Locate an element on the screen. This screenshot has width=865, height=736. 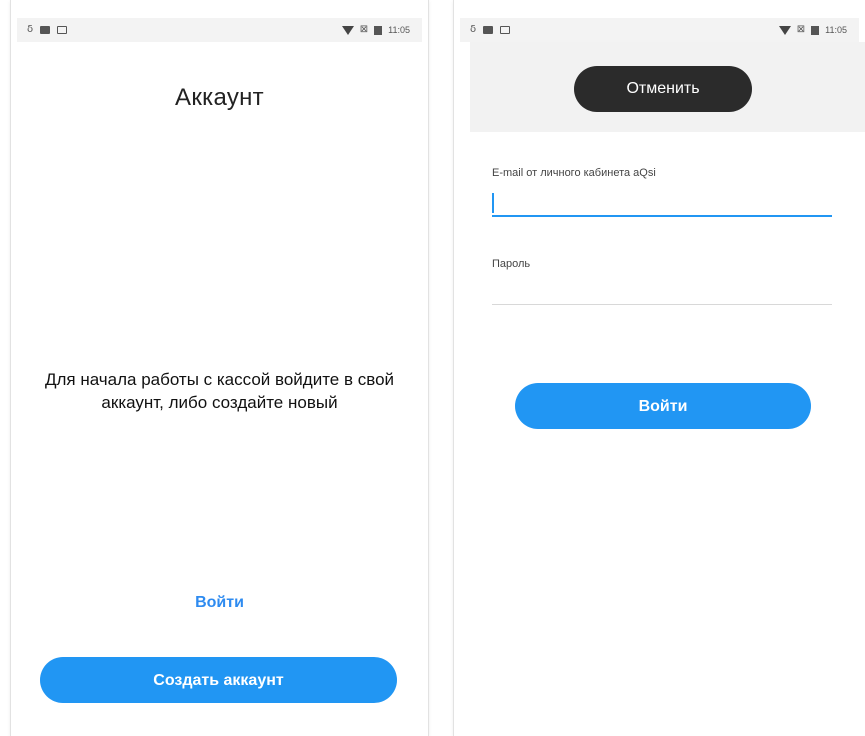
cancel-button: Отменить is located at coordinates (663, 89).